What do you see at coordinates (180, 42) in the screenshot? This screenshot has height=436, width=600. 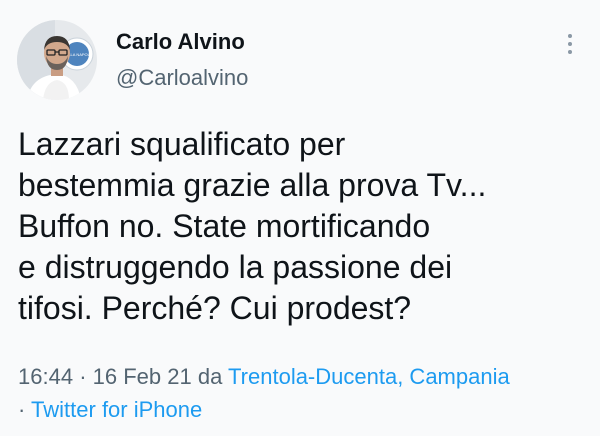 I see `author-display-name: Carlo Alvino` at bounding box center [180, 42].